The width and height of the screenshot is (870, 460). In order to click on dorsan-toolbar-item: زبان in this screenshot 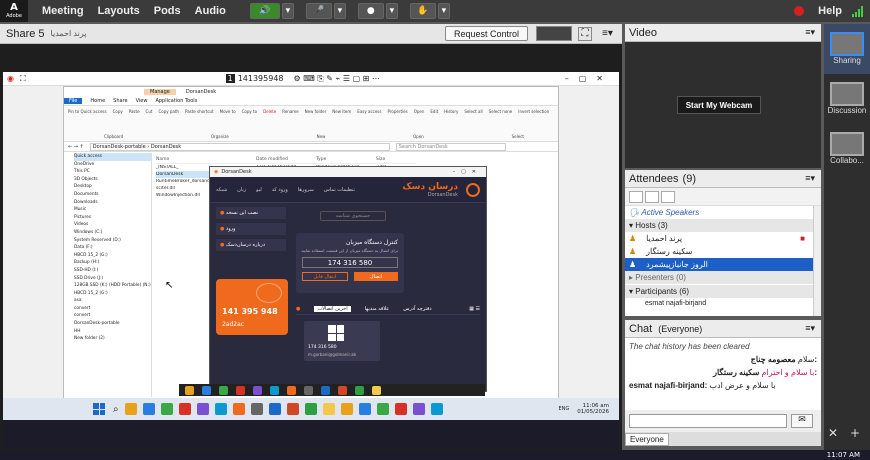, I will do `click(241, 190)`.